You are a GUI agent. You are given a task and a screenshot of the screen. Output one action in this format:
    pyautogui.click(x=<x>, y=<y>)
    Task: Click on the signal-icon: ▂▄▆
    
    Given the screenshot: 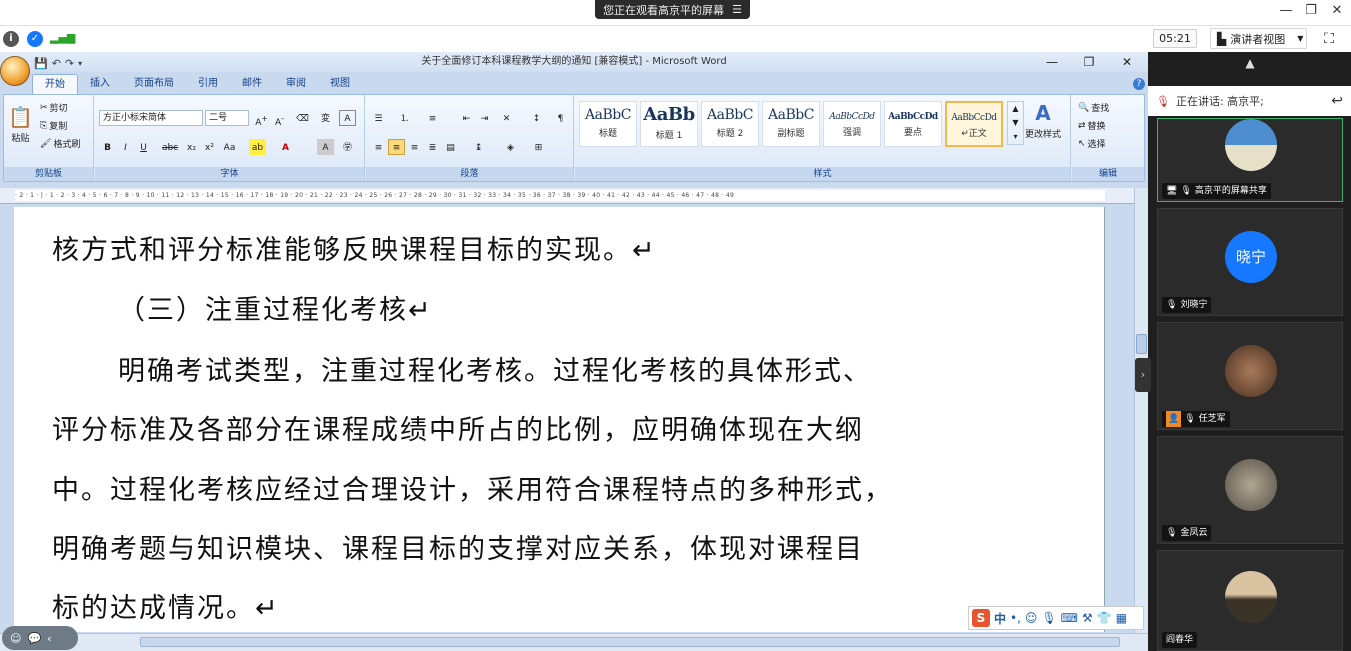 What is the action you would take?
    pyautogui.click(x=62, y=39)
    